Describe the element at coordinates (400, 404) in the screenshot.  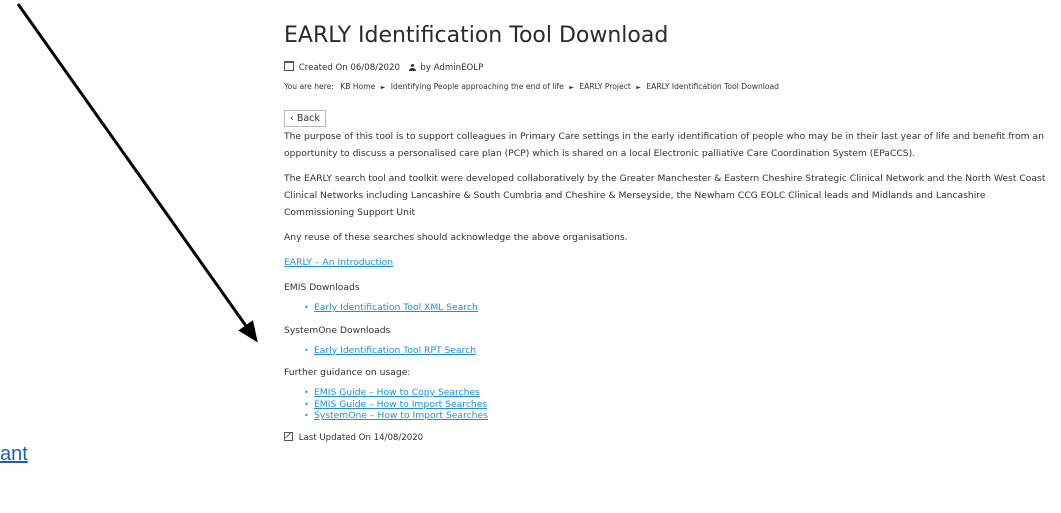
I see `emis-import-guide-link: EMIS Guide – How to Import Searches` at that location.